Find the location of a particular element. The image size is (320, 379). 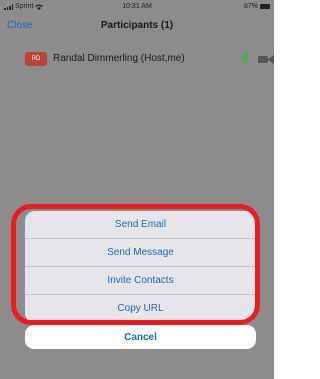

participant-name: Randal Dimmerling (Host,me) is located at coordinates (119, 58).